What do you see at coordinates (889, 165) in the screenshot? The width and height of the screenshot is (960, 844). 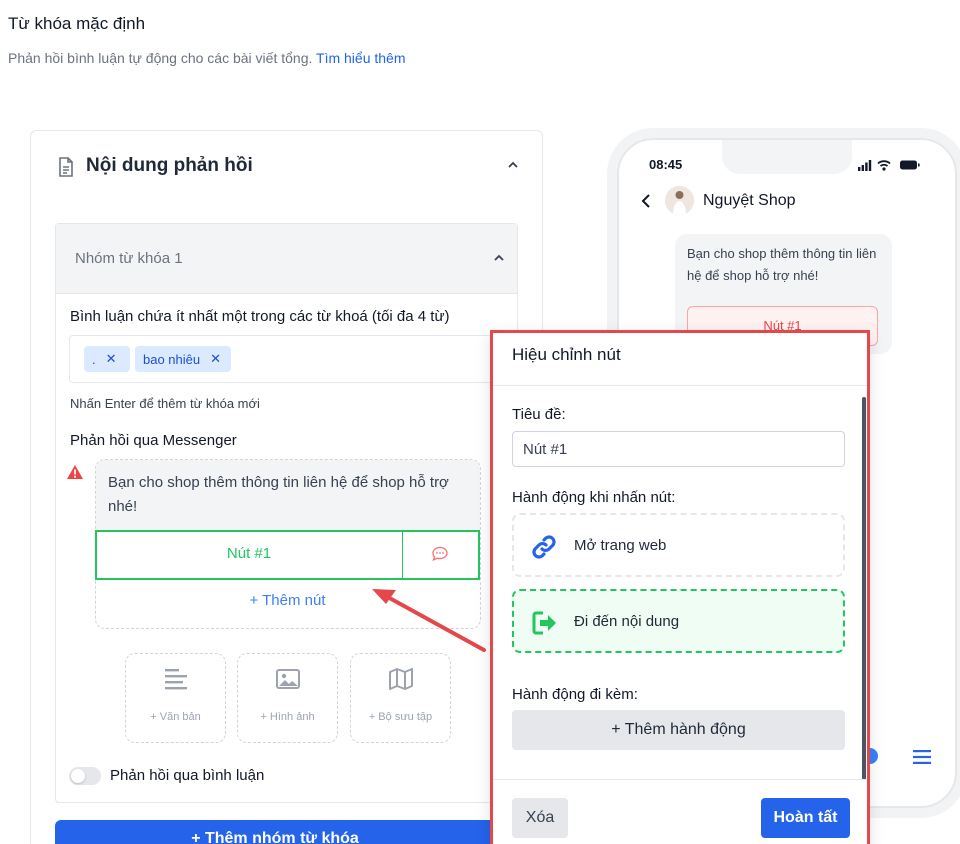 I see `status-bar-icons` at bounding box center [889, 165].